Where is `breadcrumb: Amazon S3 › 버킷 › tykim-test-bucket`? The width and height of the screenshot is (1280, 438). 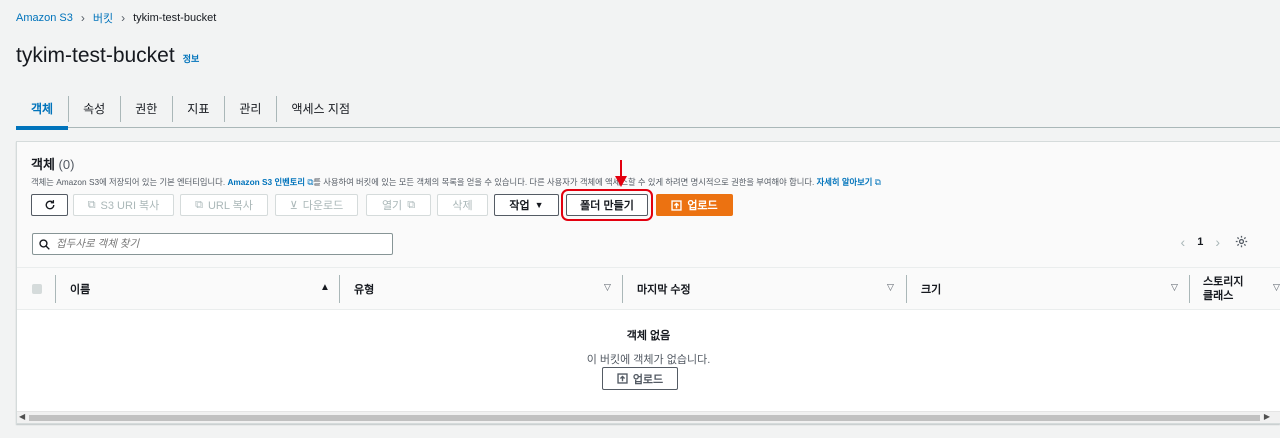 breadcrumb: Amazon S3 › 버킷 › tykim-test-bucket is located at coordinates (116, 18).